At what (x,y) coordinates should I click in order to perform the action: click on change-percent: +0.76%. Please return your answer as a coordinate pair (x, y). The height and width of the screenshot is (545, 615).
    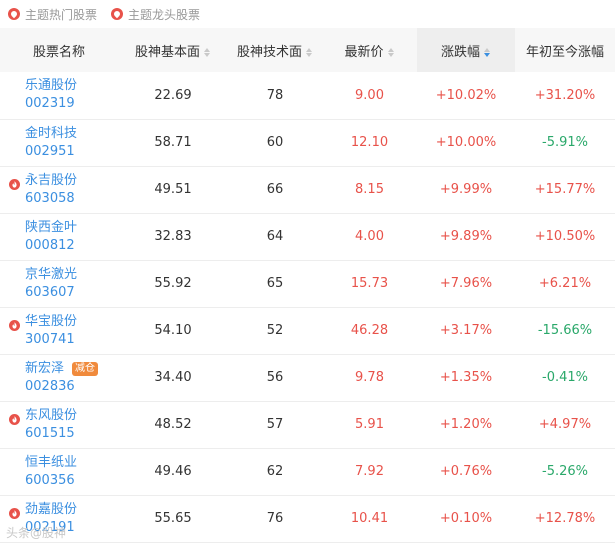
    Looking at the image, I should click on (466, 471).